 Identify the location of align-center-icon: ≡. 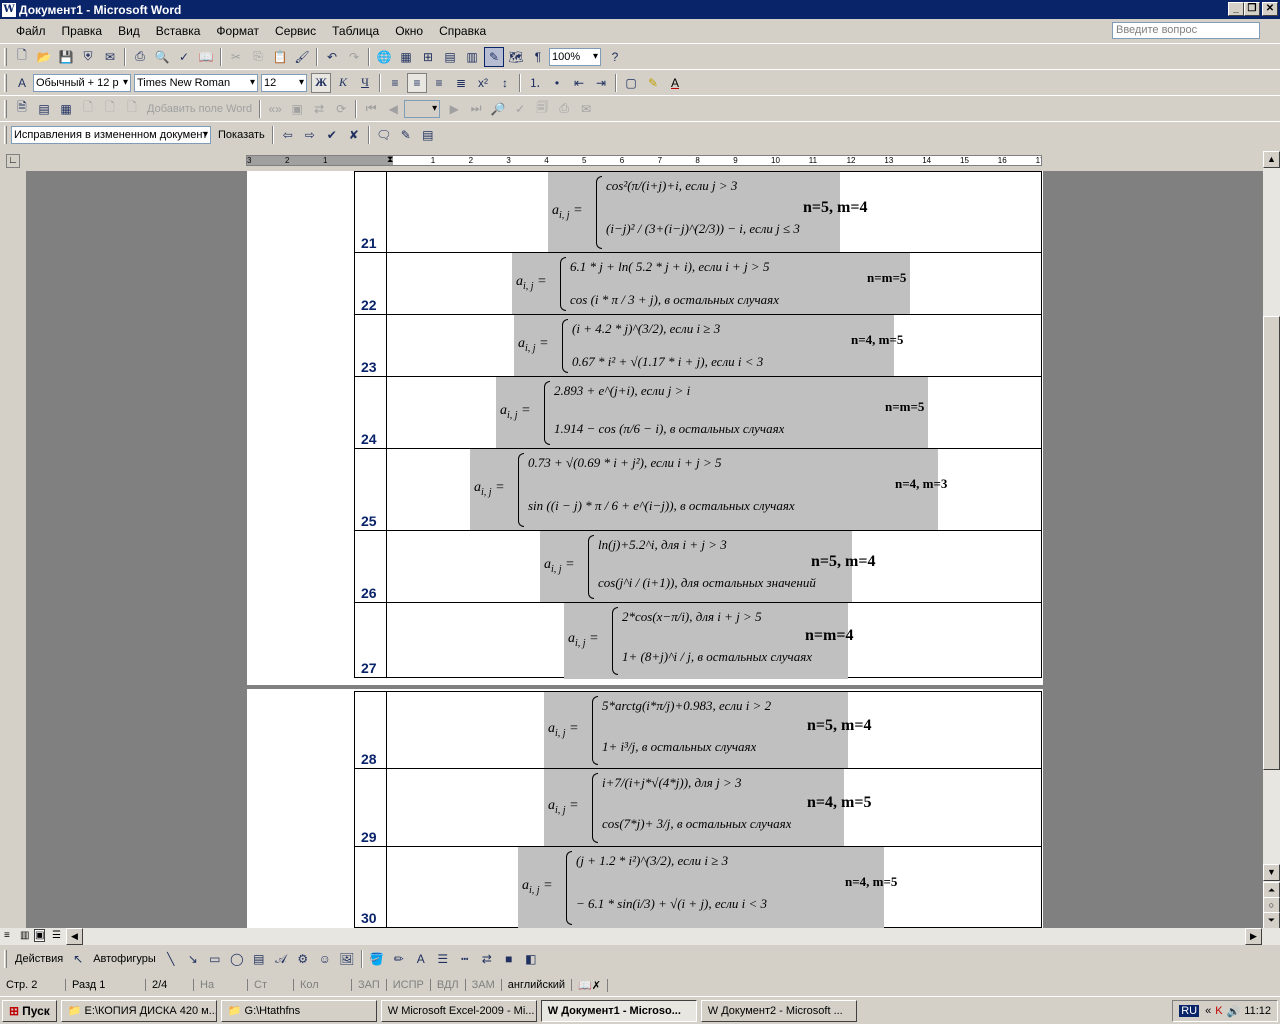
(417, 82).